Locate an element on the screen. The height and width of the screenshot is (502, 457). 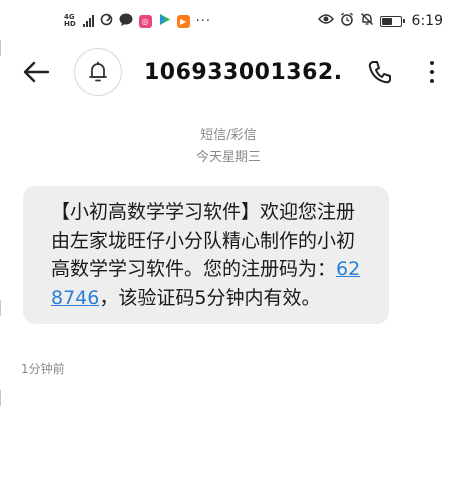
back-button is located at coordinates (36, 72).